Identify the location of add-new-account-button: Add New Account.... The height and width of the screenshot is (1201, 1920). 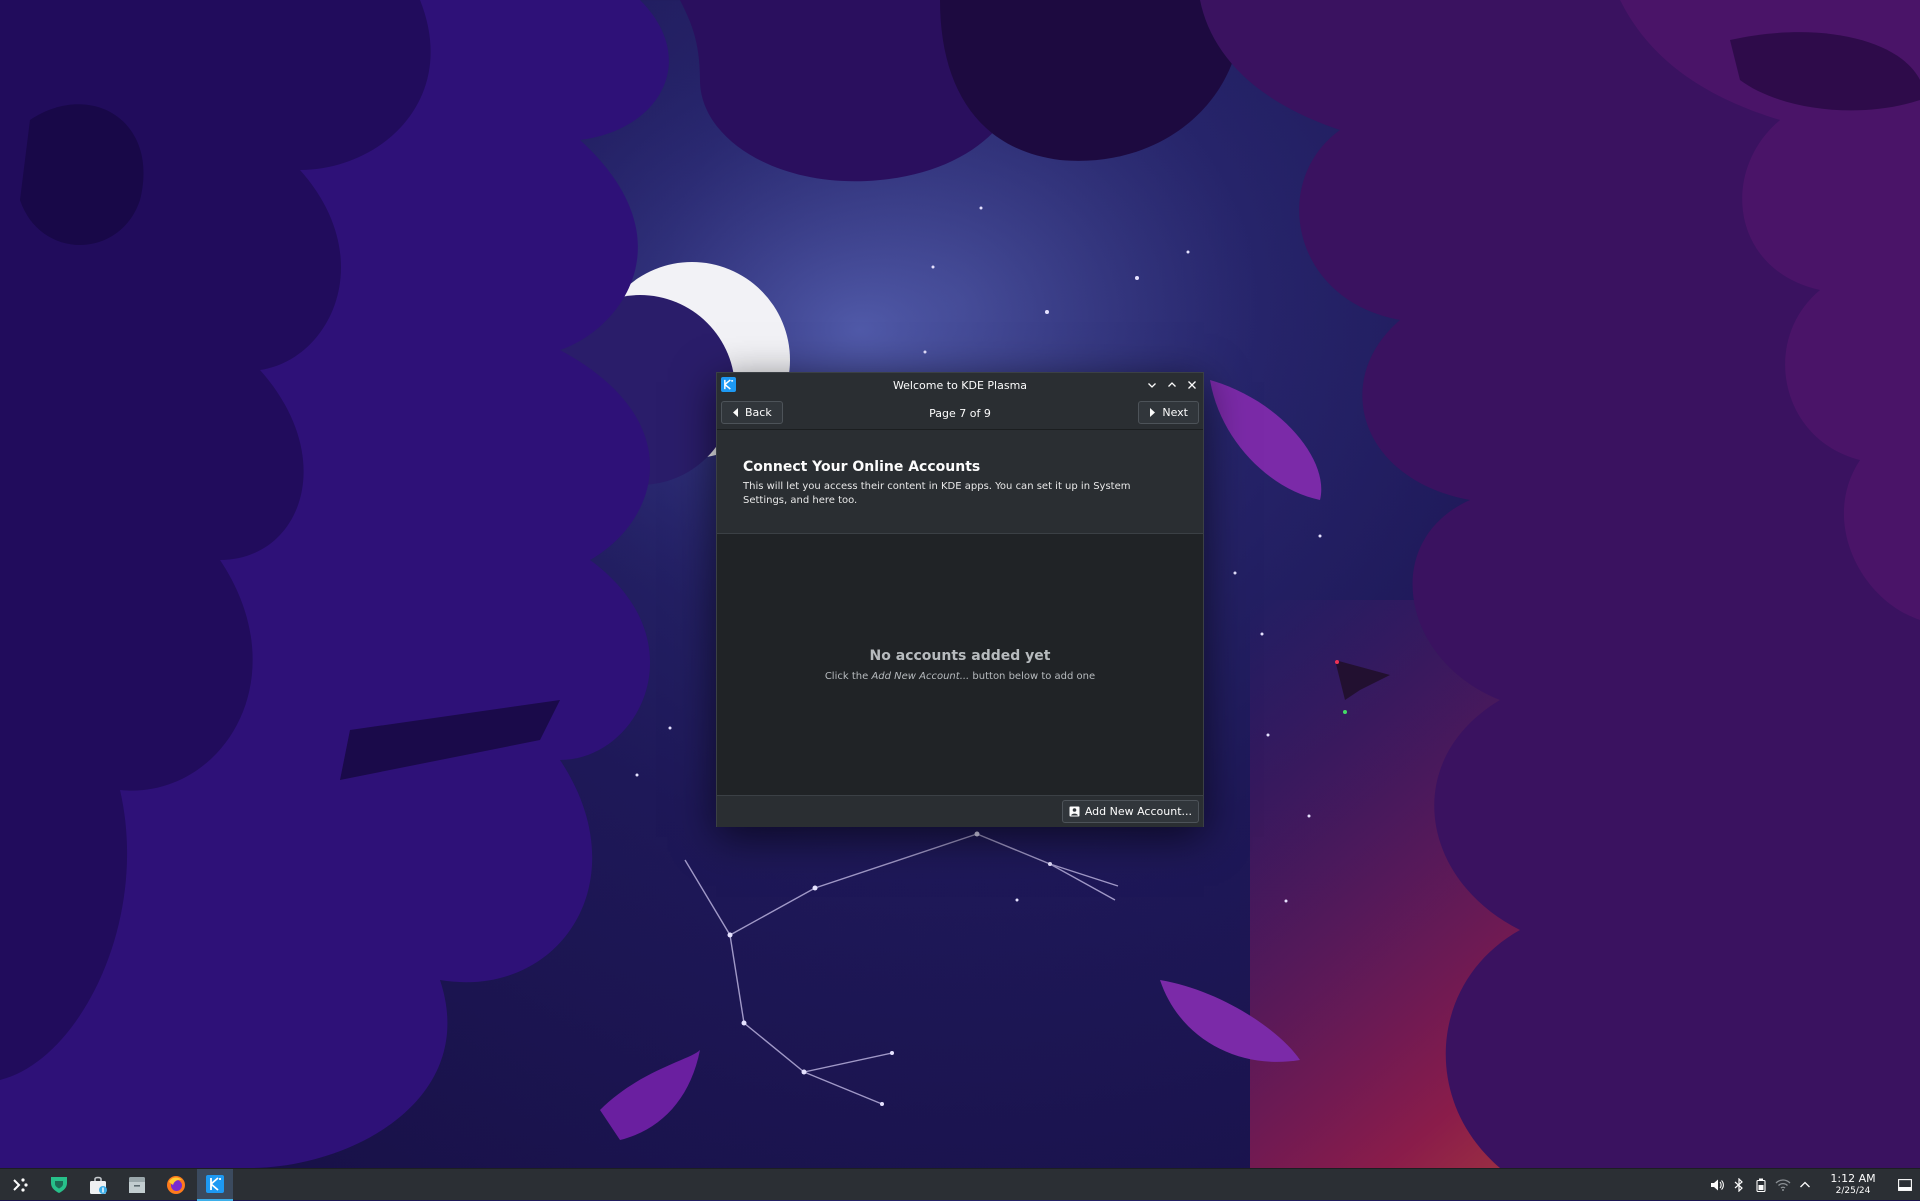
(1130, 811).